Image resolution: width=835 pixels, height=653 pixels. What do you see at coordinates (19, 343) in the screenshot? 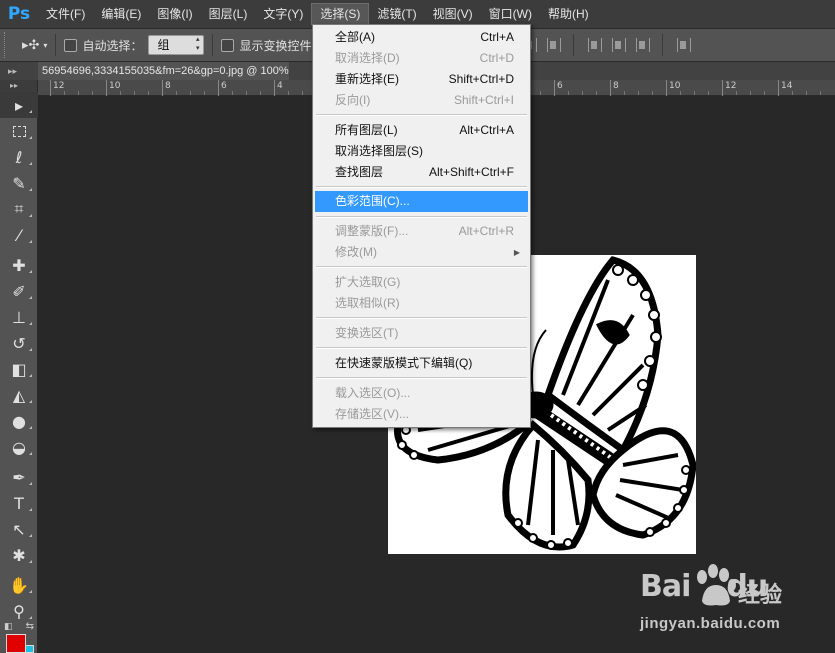
I see `history-brush-tool-icon: ↺` at bounding box center [19, 343].